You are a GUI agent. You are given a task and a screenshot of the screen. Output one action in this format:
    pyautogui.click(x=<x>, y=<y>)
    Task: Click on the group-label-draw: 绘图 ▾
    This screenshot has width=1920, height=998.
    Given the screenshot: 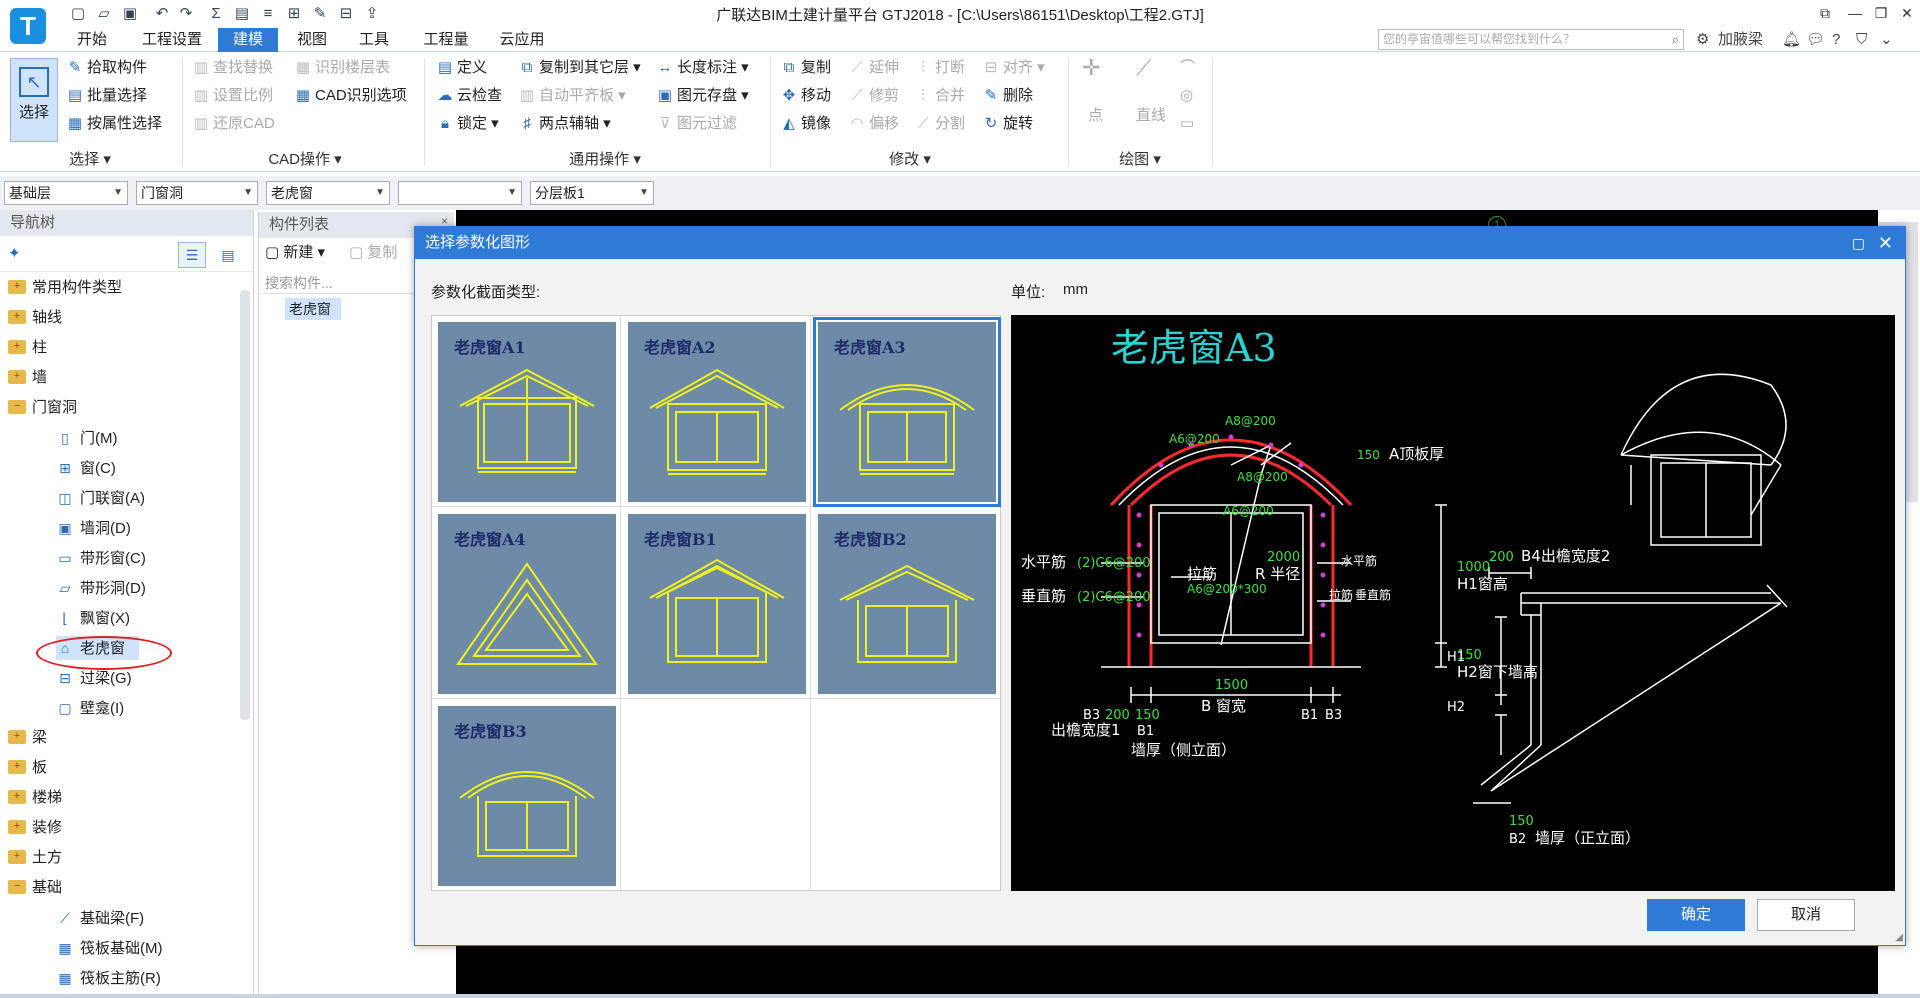 What is the action you would take?
    pyautogui.click(x=1140, y=158)
    